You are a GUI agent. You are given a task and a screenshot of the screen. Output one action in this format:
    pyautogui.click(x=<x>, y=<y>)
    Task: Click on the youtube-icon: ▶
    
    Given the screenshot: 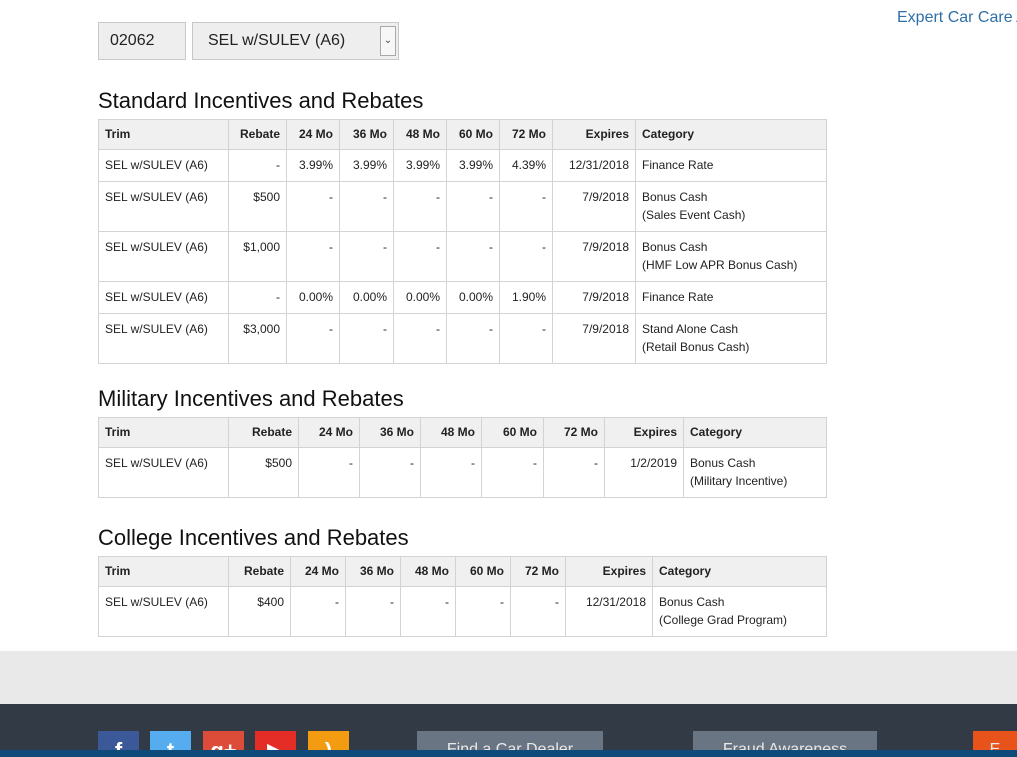 What is the action you would take?
    pyautogui.click(x=275, y=740)
    